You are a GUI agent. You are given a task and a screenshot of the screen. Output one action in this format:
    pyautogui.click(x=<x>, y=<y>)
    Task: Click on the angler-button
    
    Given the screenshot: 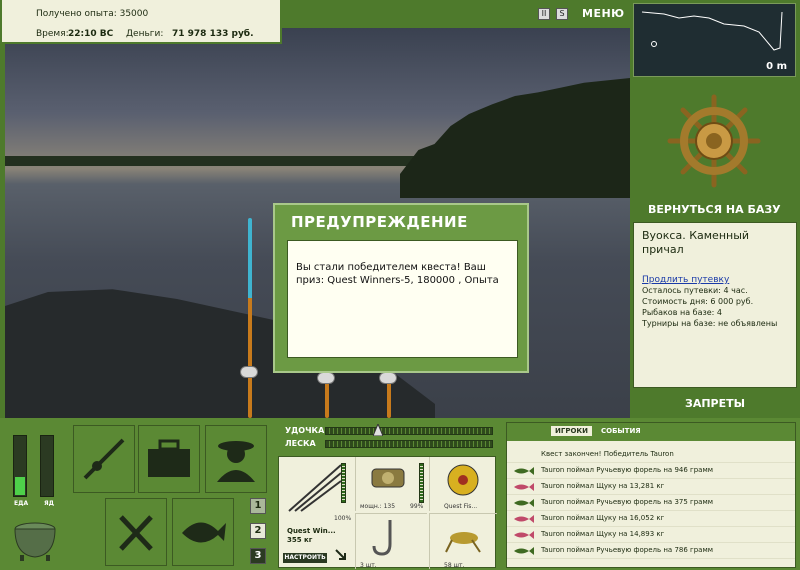 What is the action you would take?
    pyautogui.click(x=236, y=459)
    